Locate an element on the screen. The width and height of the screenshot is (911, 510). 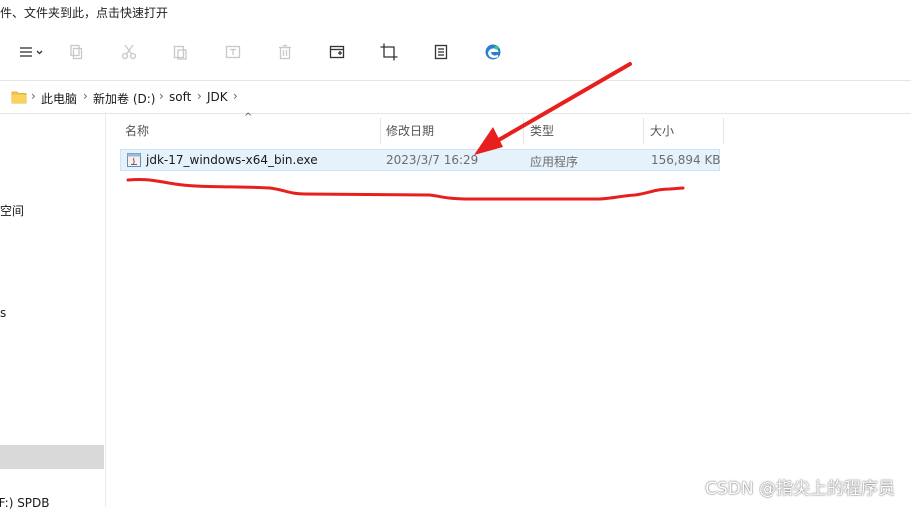
watermark: CSDN @指尖上的程序员 is located at coordinates (800, 489).